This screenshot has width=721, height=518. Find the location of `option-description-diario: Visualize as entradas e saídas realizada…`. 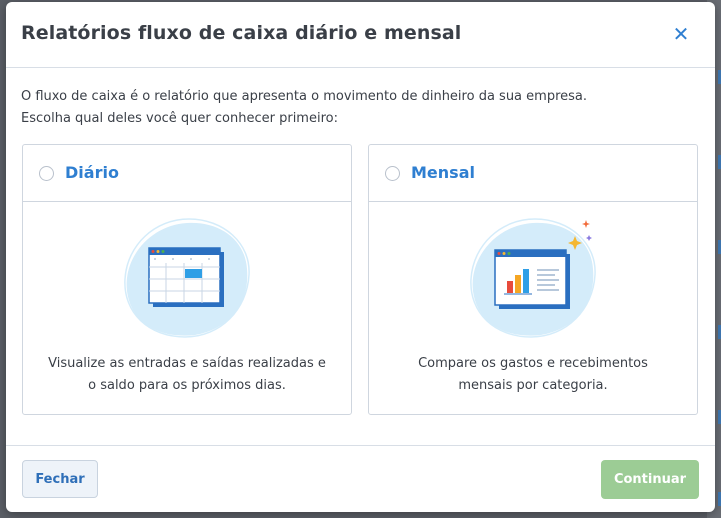

option-description-diario: Visualize as entradas e saídas realizada… is located at coordinates (187, 375).